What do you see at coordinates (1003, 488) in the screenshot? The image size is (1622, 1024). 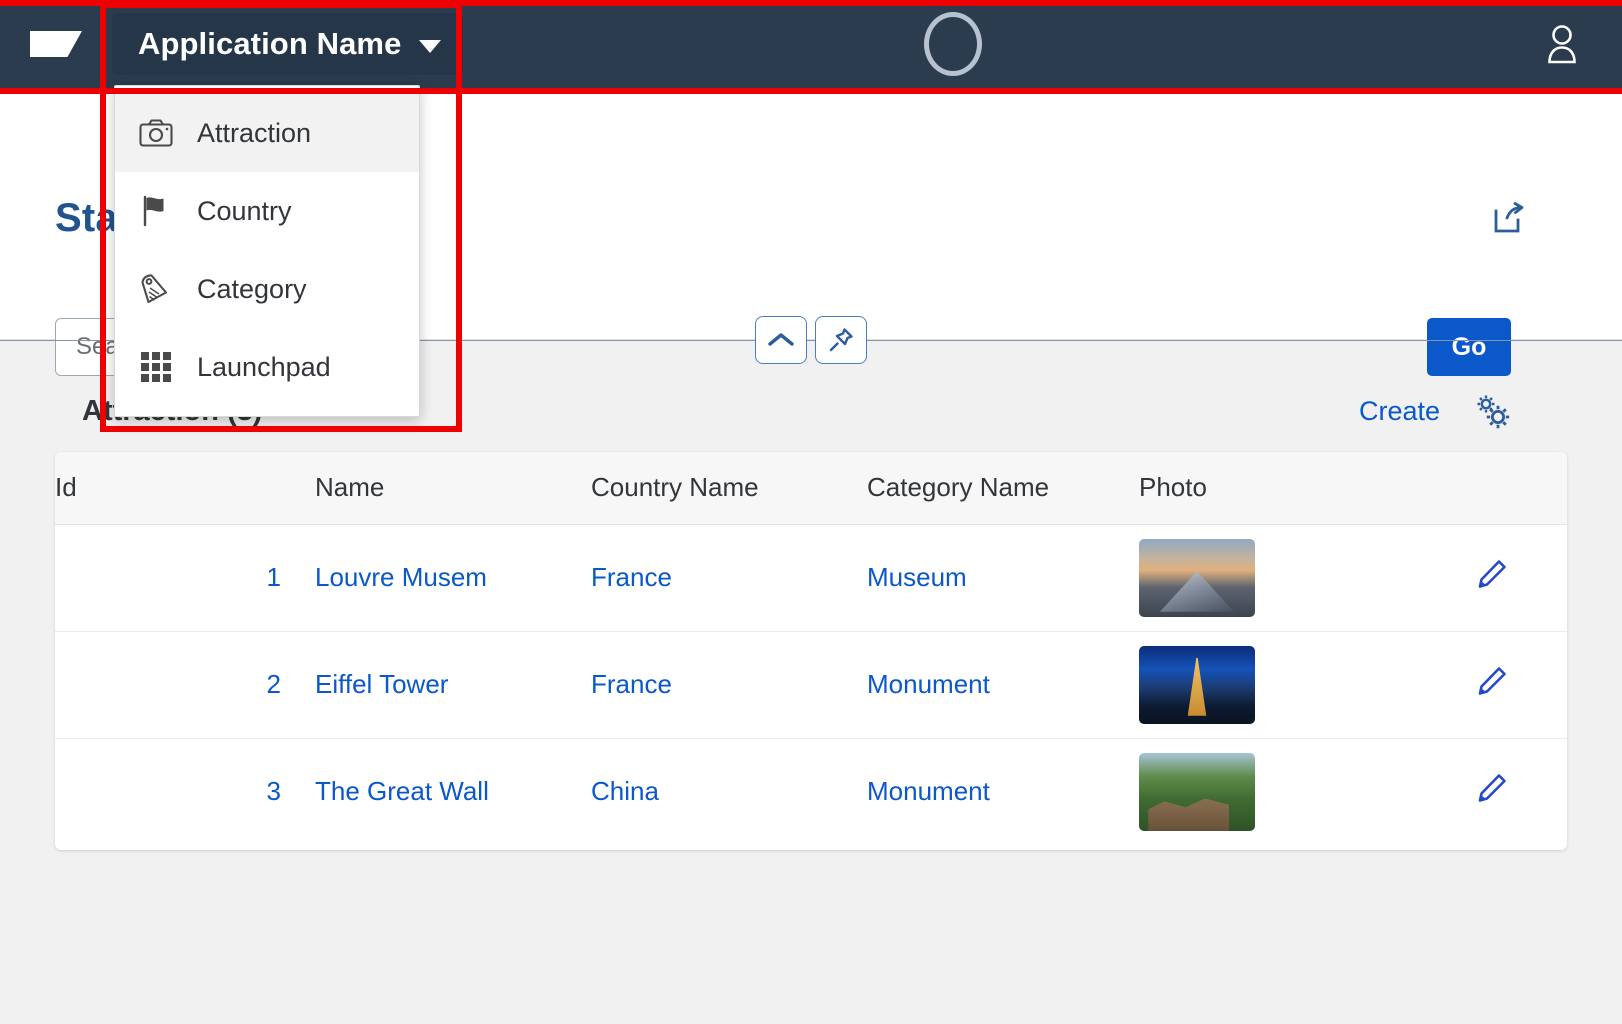 I see `column-header-category: Category Name` at bounding box center [1003, 488].